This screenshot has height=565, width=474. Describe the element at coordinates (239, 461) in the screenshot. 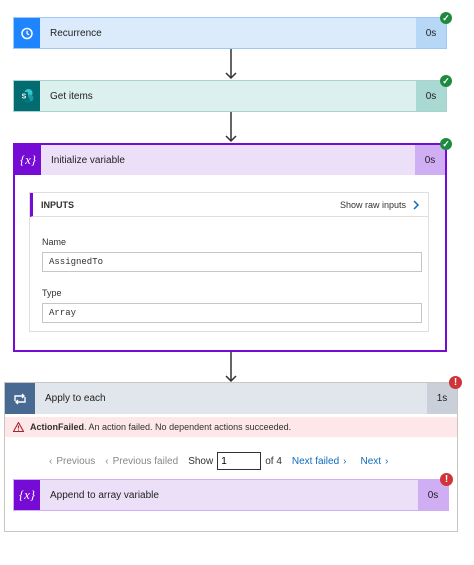

I see `page-number-input` at that location.